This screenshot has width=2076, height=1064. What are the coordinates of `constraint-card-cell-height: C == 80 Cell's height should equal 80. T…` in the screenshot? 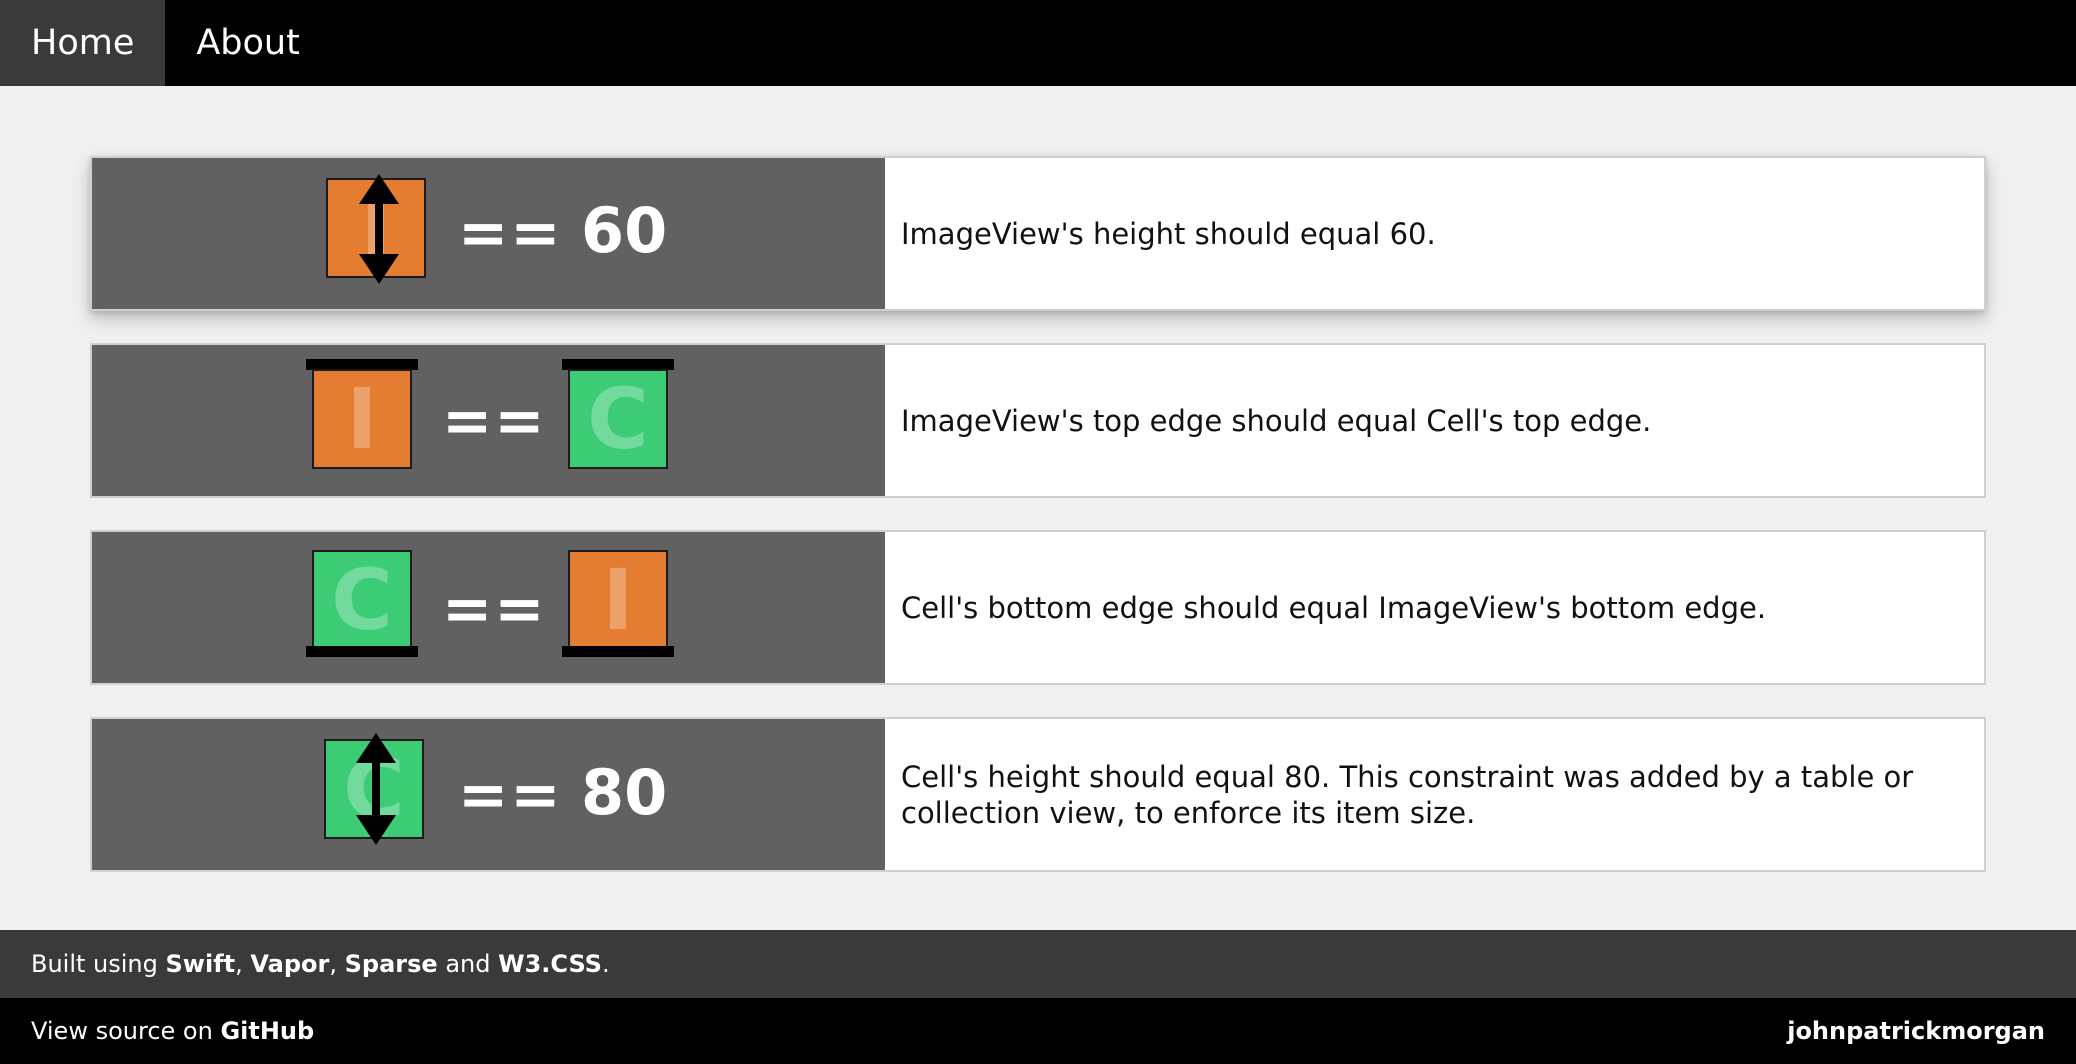 It's located at (1038, 794).